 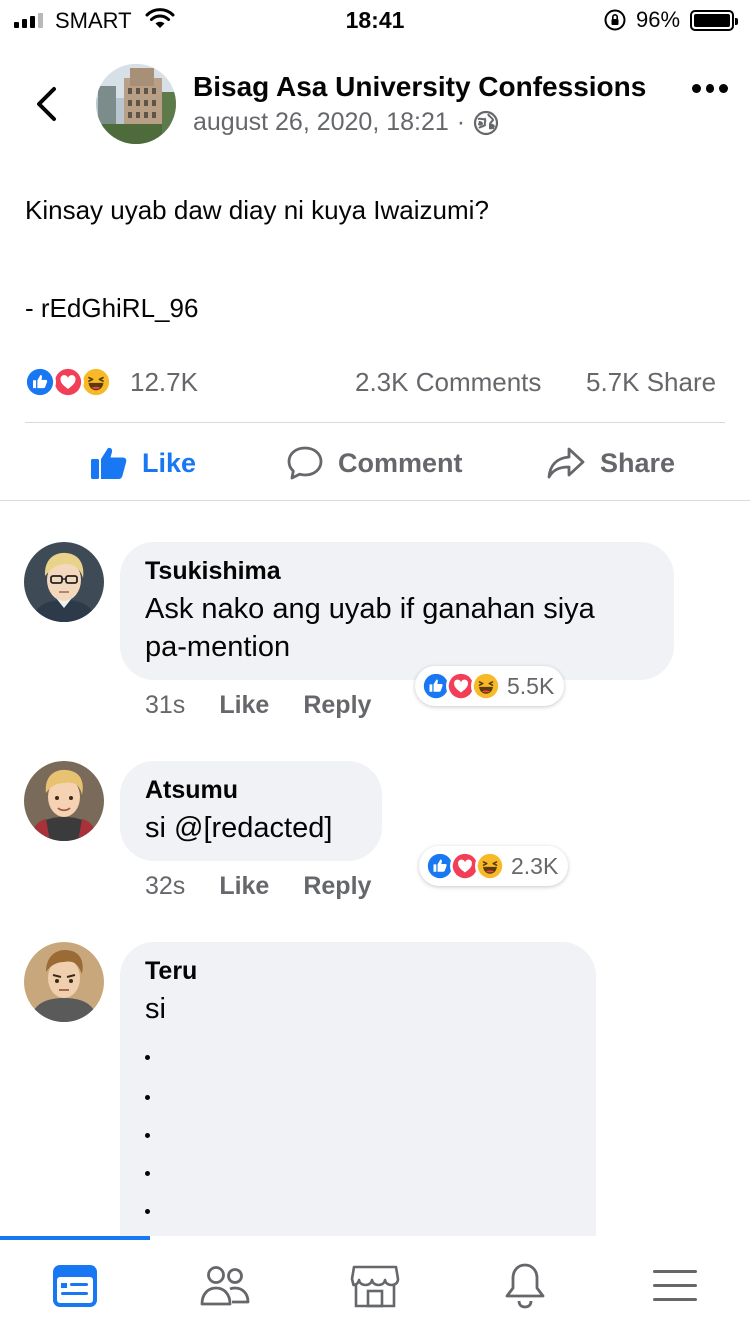 I want to click on comment-author: Tsukishima, so click(x=397, y=571).